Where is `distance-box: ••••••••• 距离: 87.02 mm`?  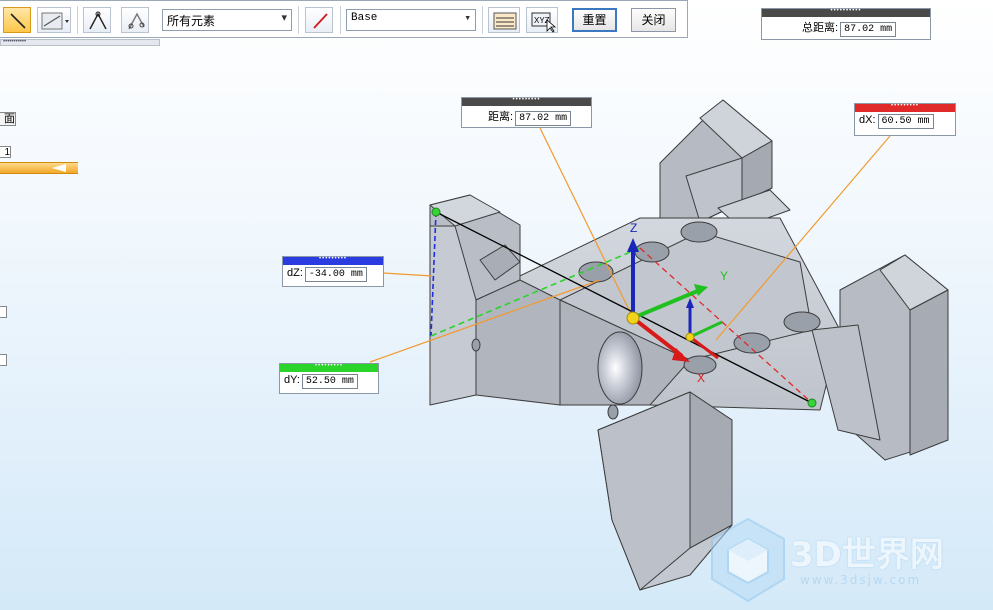 distance-box: ••••••••• 距离: 87.02 mm is located at coordinates (526, 112).